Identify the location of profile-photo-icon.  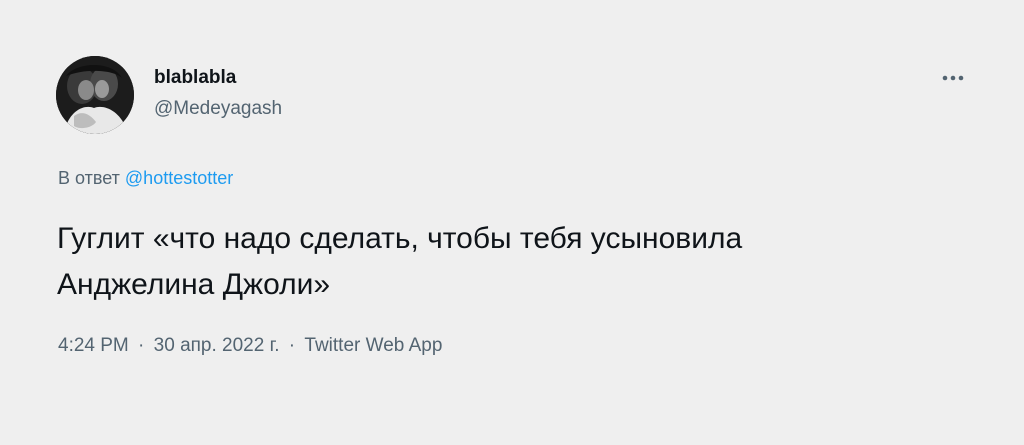
(95, 95).